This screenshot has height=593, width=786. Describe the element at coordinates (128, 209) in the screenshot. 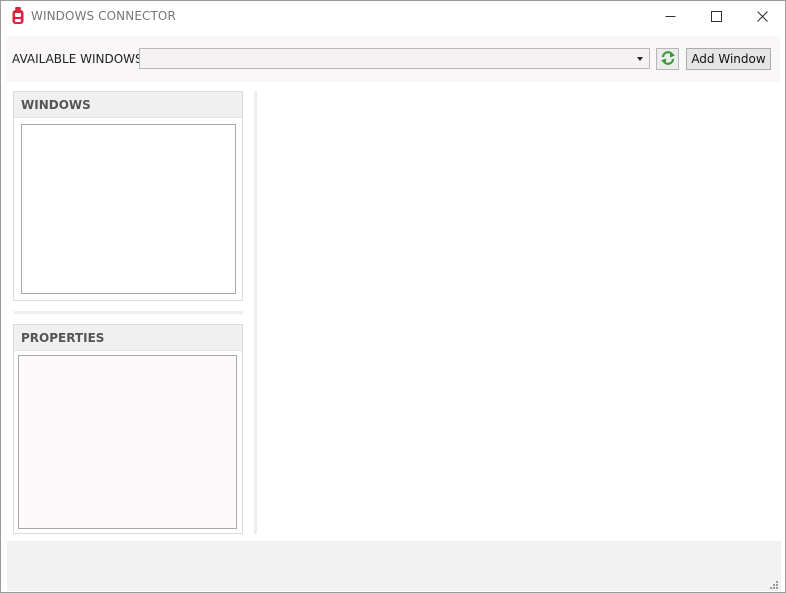

I see `windows-list` at that location.